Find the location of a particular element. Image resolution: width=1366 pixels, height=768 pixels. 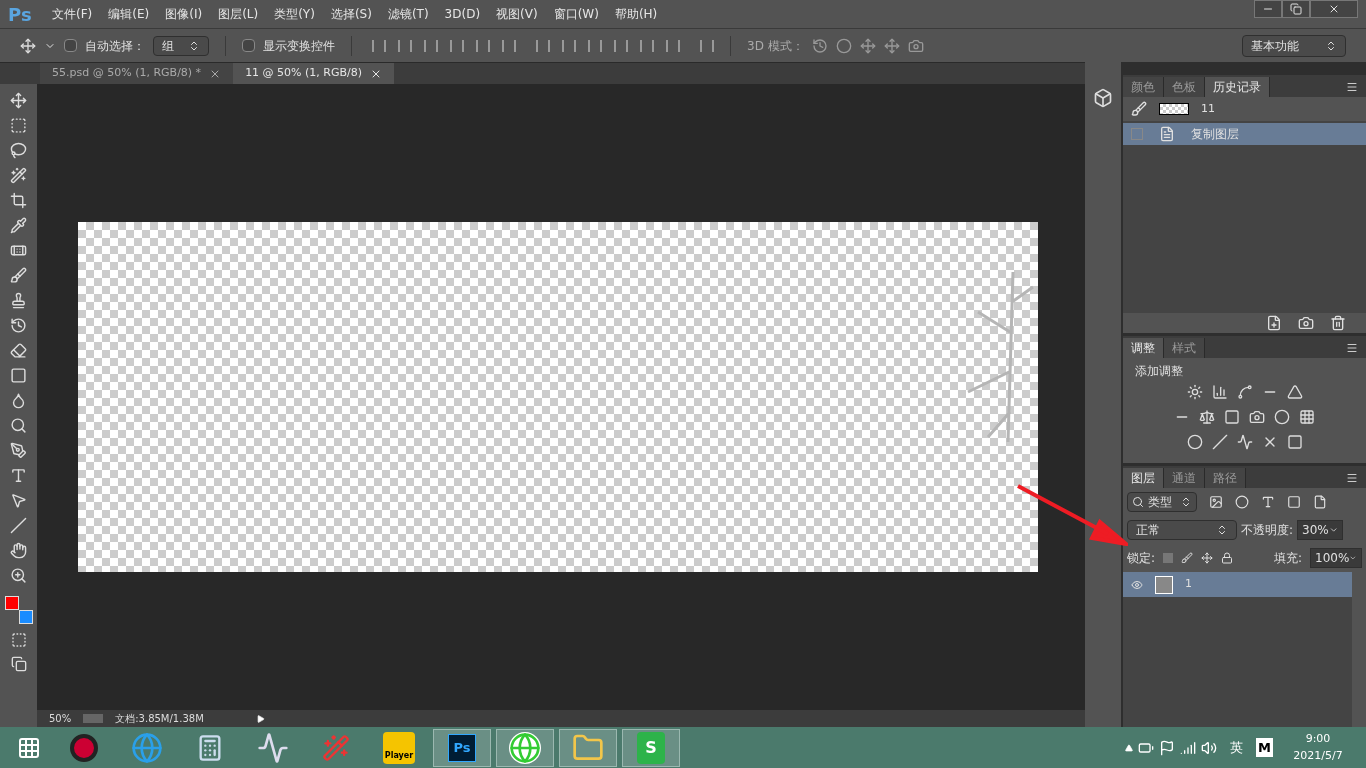

panel-tab: 路径 is located at coordinates (1225, 478).